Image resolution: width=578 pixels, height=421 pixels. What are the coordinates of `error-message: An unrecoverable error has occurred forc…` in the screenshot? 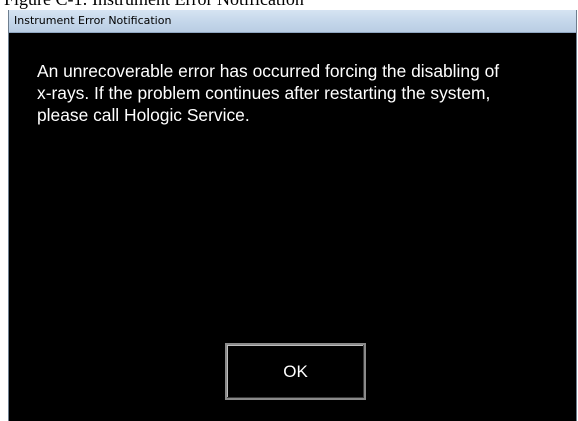 It's located at (268, 93).